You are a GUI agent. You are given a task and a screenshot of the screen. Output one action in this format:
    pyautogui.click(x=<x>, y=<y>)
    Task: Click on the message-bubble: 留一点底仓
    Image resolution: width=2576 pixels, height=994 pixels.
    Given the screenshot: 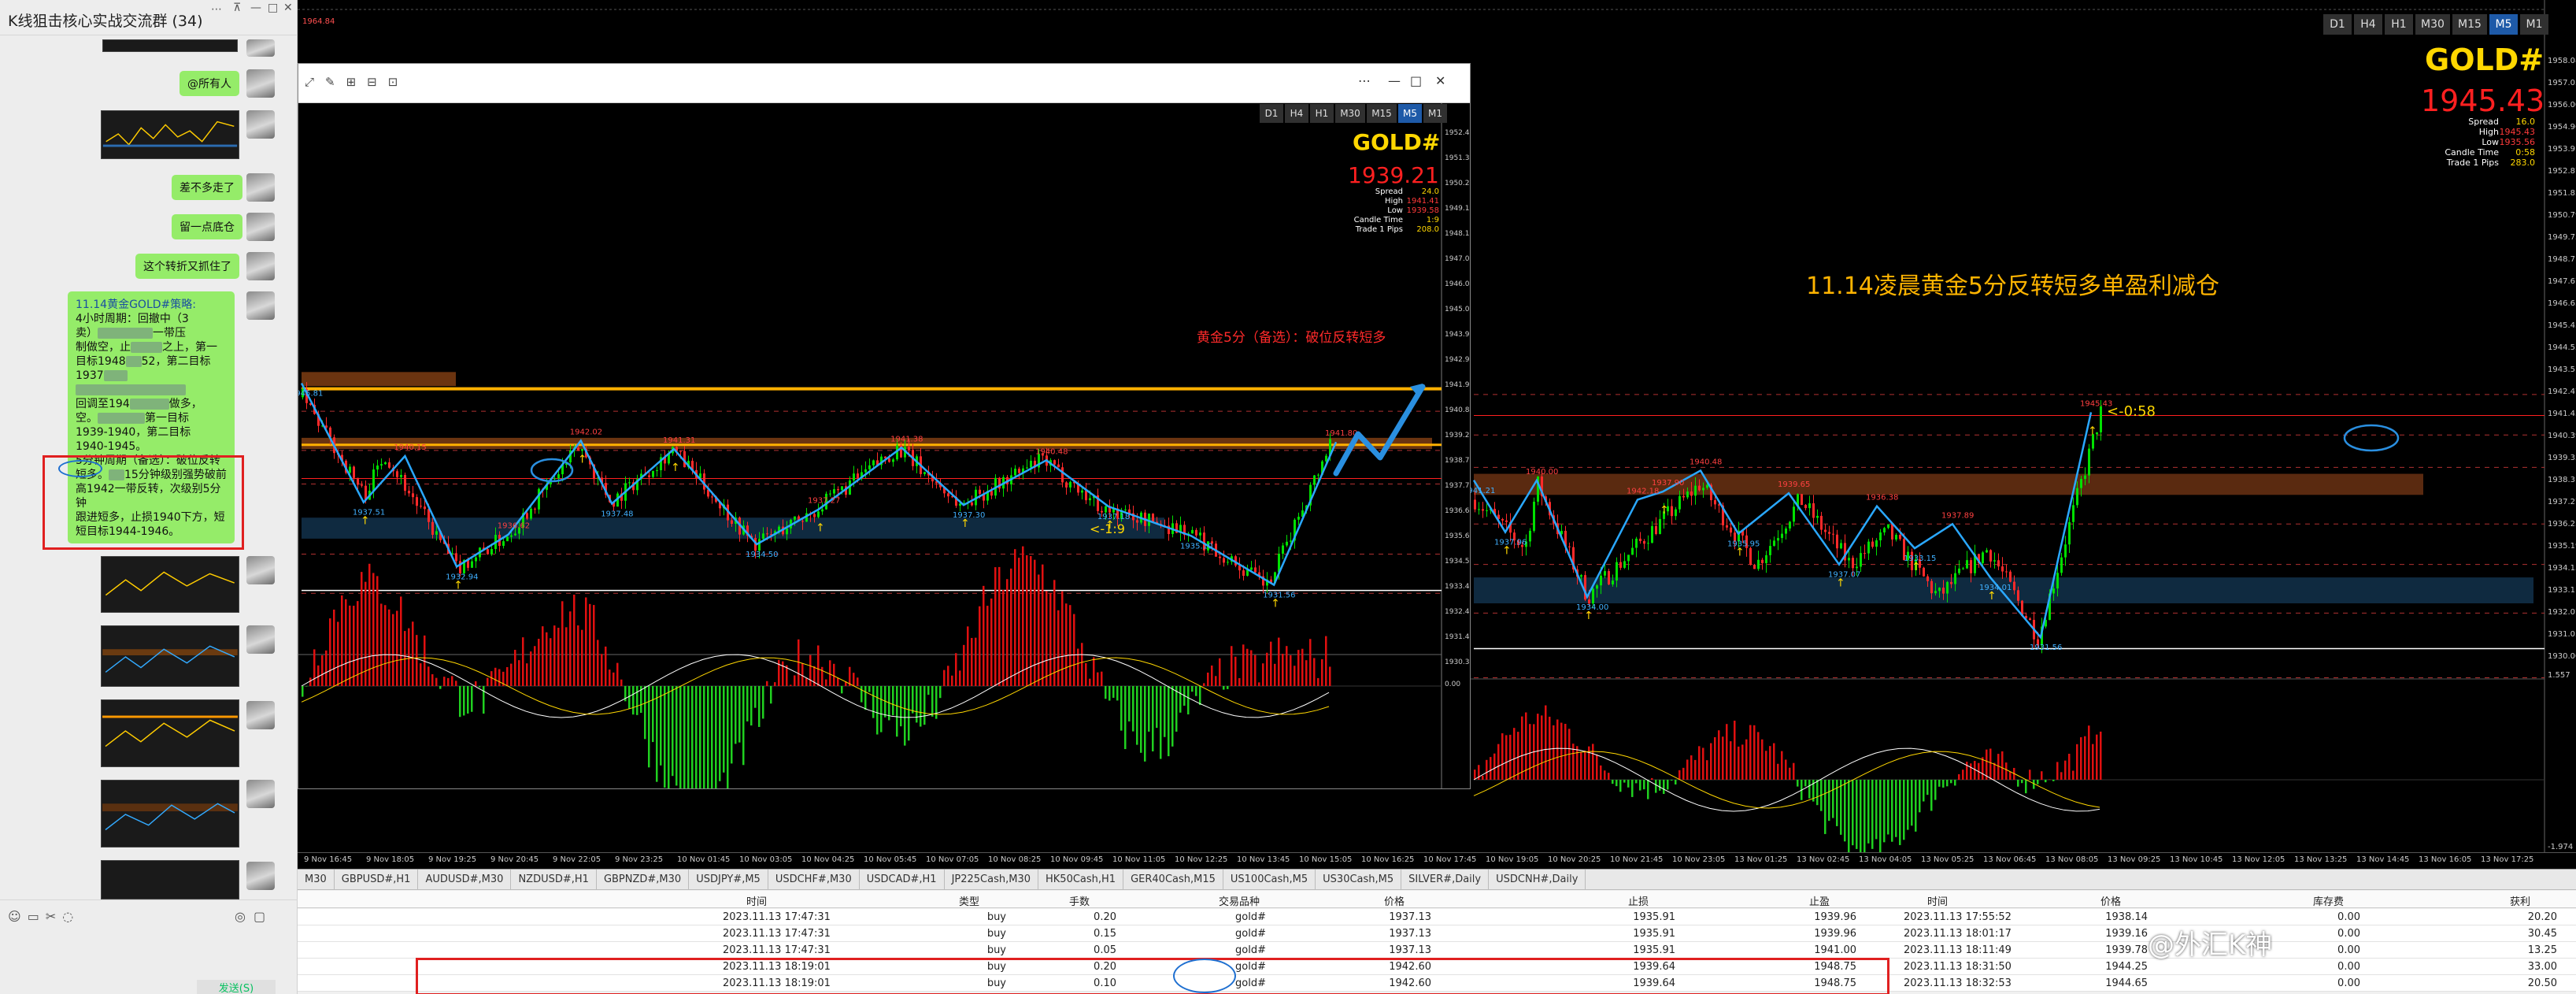 What is the action you would take?
    pyautogui.click(x=207, y=227)
    